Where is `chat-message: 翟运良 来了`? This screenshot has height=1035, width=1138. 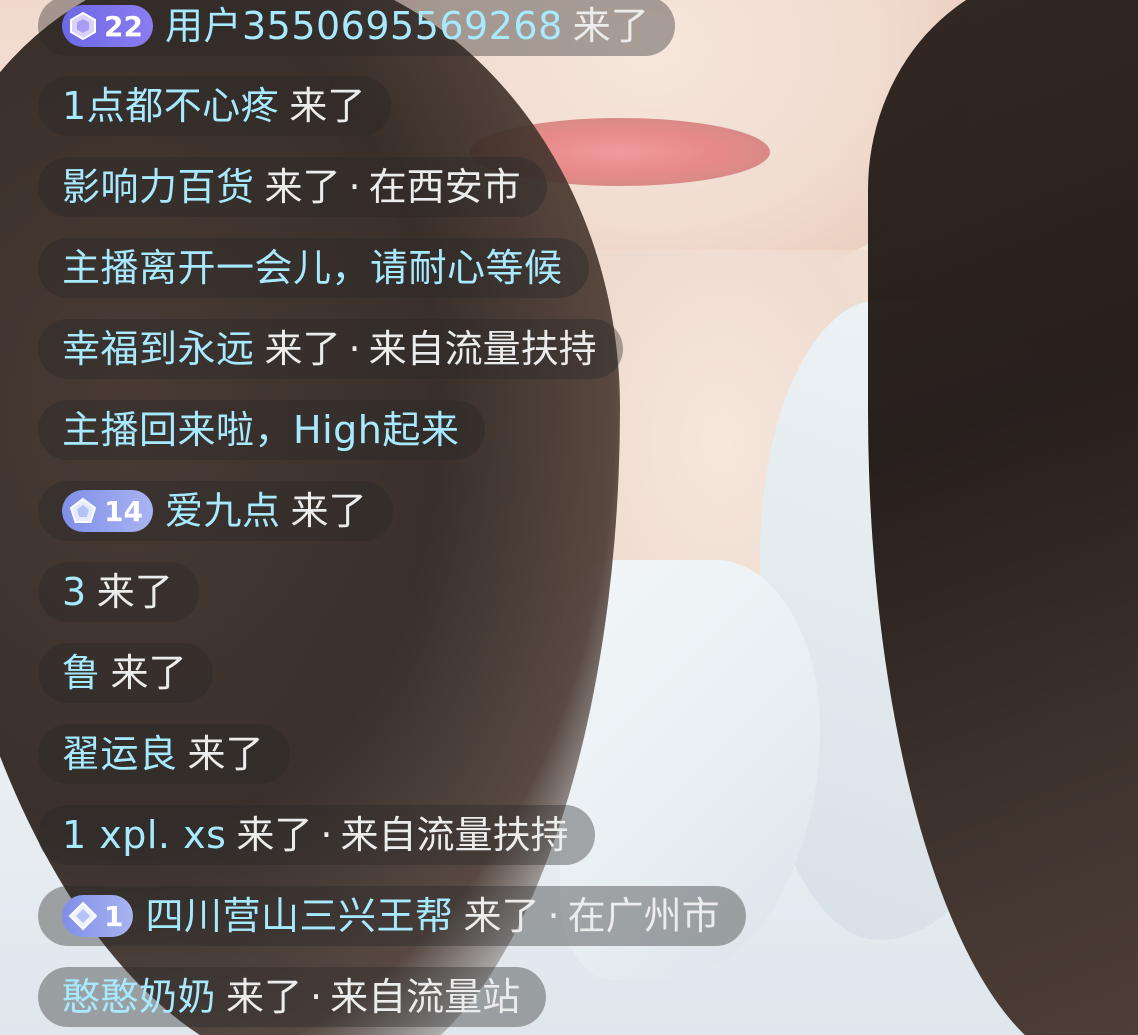
chat-message: 翟运良 来了 is located at coordinates (164, 754).